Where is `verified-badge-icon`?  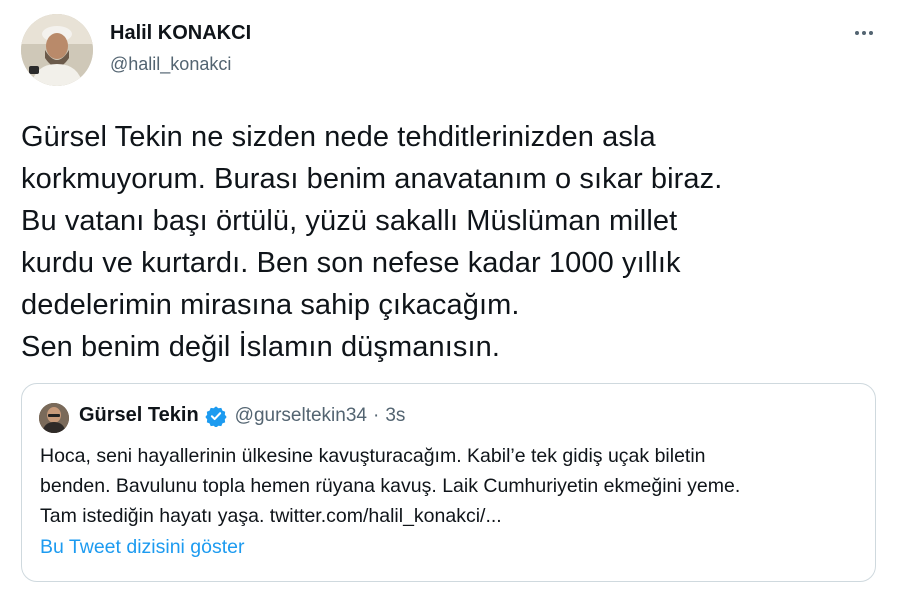
verified-badge-icon is located at coordinates (216, 416).